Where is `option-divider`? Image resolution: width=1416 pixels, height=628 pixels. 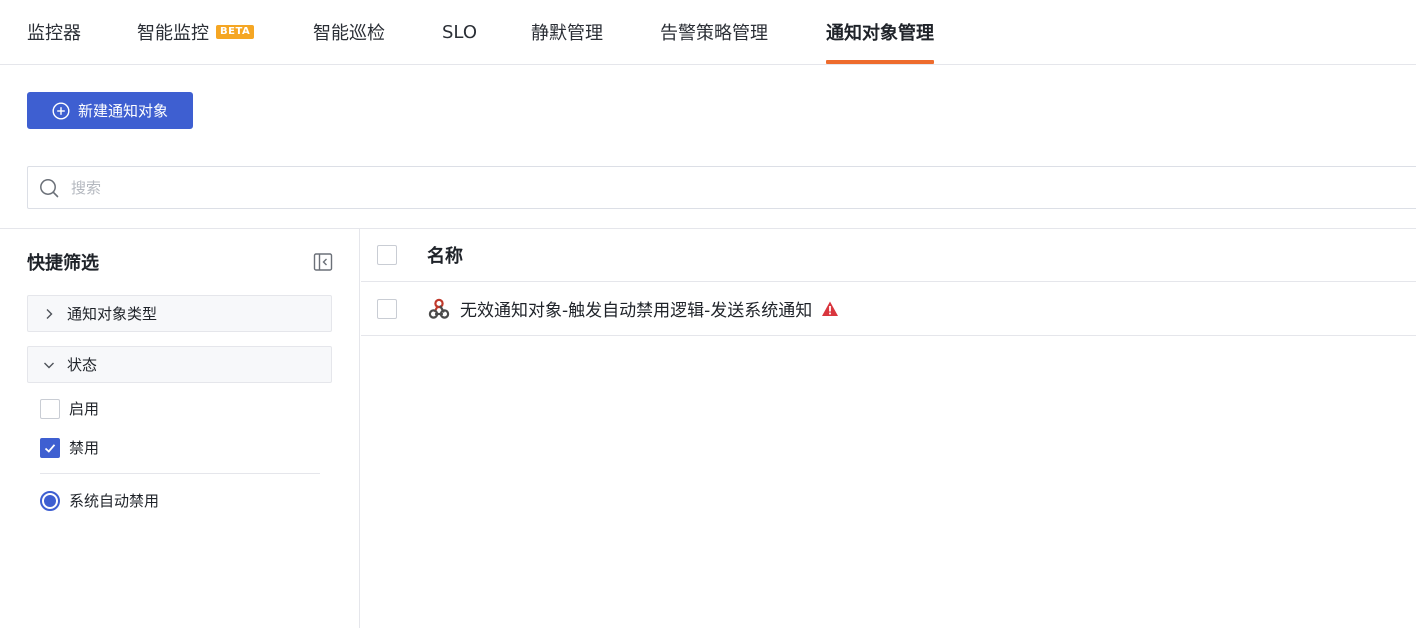
option-divider is located at coordinates (180, 473).